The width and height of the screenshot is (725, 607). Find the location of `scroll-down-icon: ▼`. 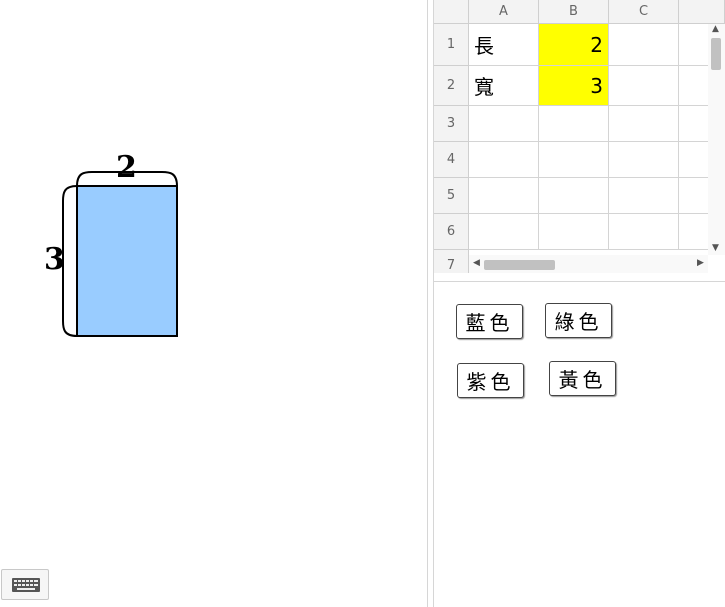

scroll-down-icon: ▼ is located at coordinates (715, 248).